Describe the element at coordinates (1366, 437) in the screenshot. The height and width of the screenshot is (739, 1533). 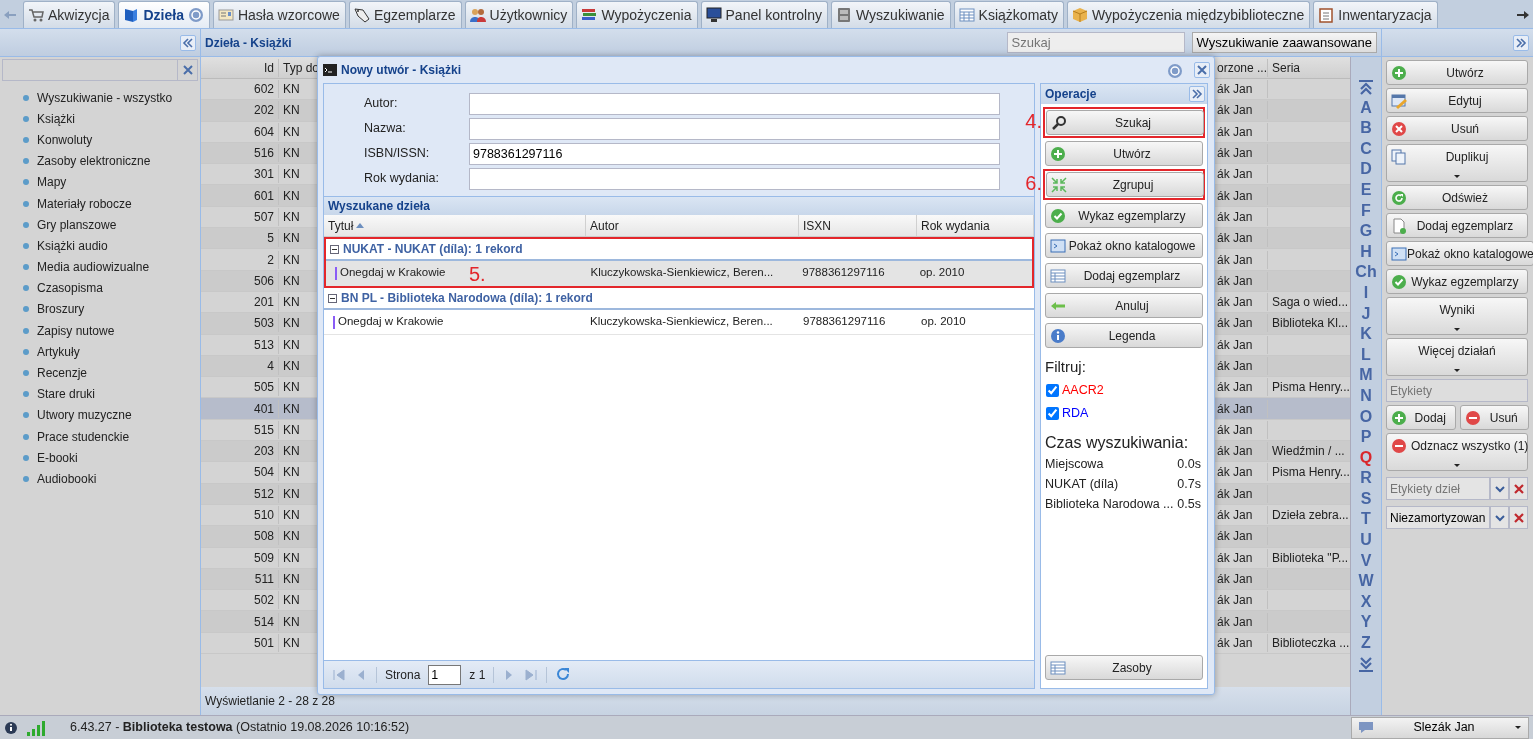
I see `letter-link: P` at that location.